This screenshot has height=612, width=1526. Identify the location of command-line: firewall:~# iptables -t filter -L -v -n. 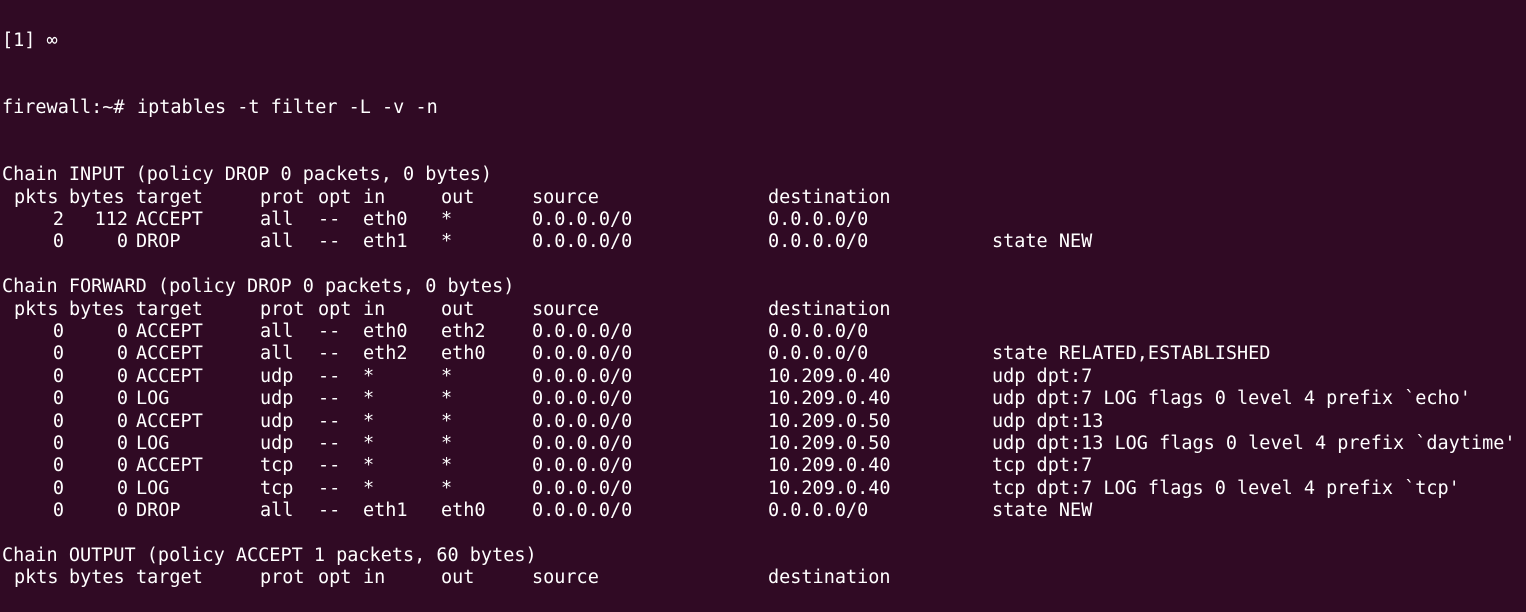
(764, 108).